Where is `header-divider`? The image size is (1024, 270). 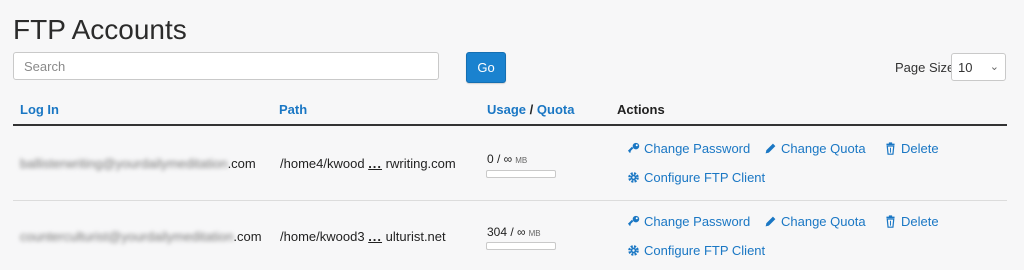
header-divider is located at coordinates (510, 125).